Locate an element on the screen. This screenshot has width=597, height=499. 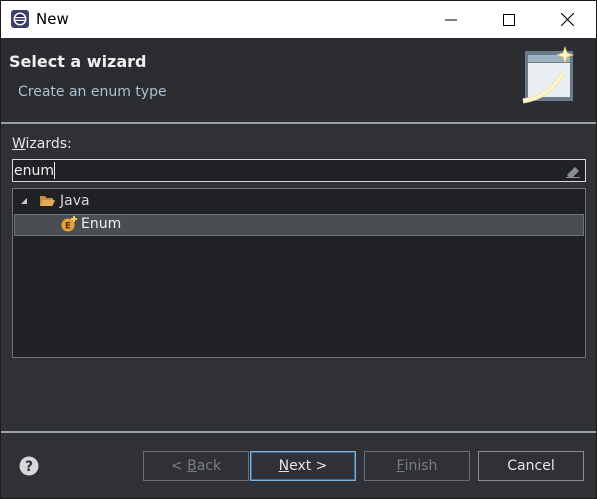
window-title: New is located at coordinates (52, 19).